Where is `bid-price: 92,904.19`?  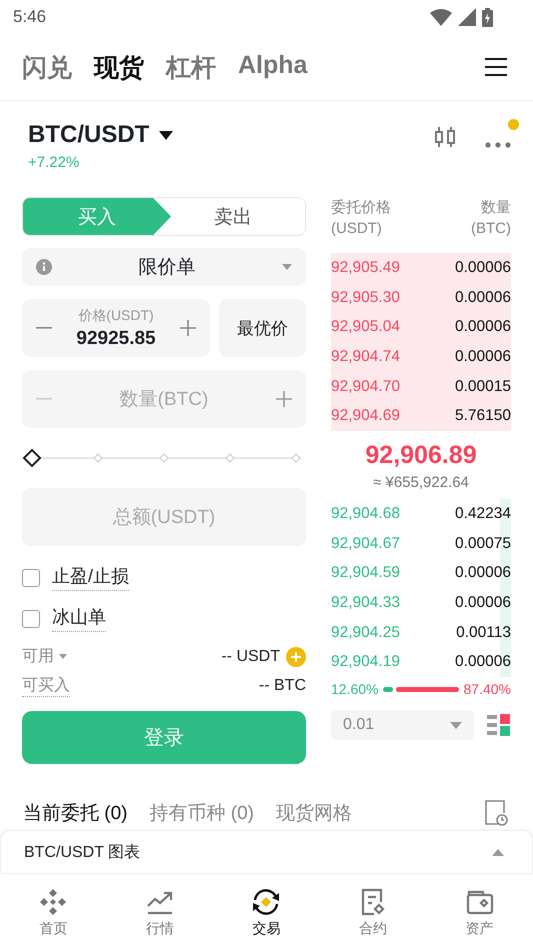
bid-price: 92,904.19 is located at coordinates (365, 662).